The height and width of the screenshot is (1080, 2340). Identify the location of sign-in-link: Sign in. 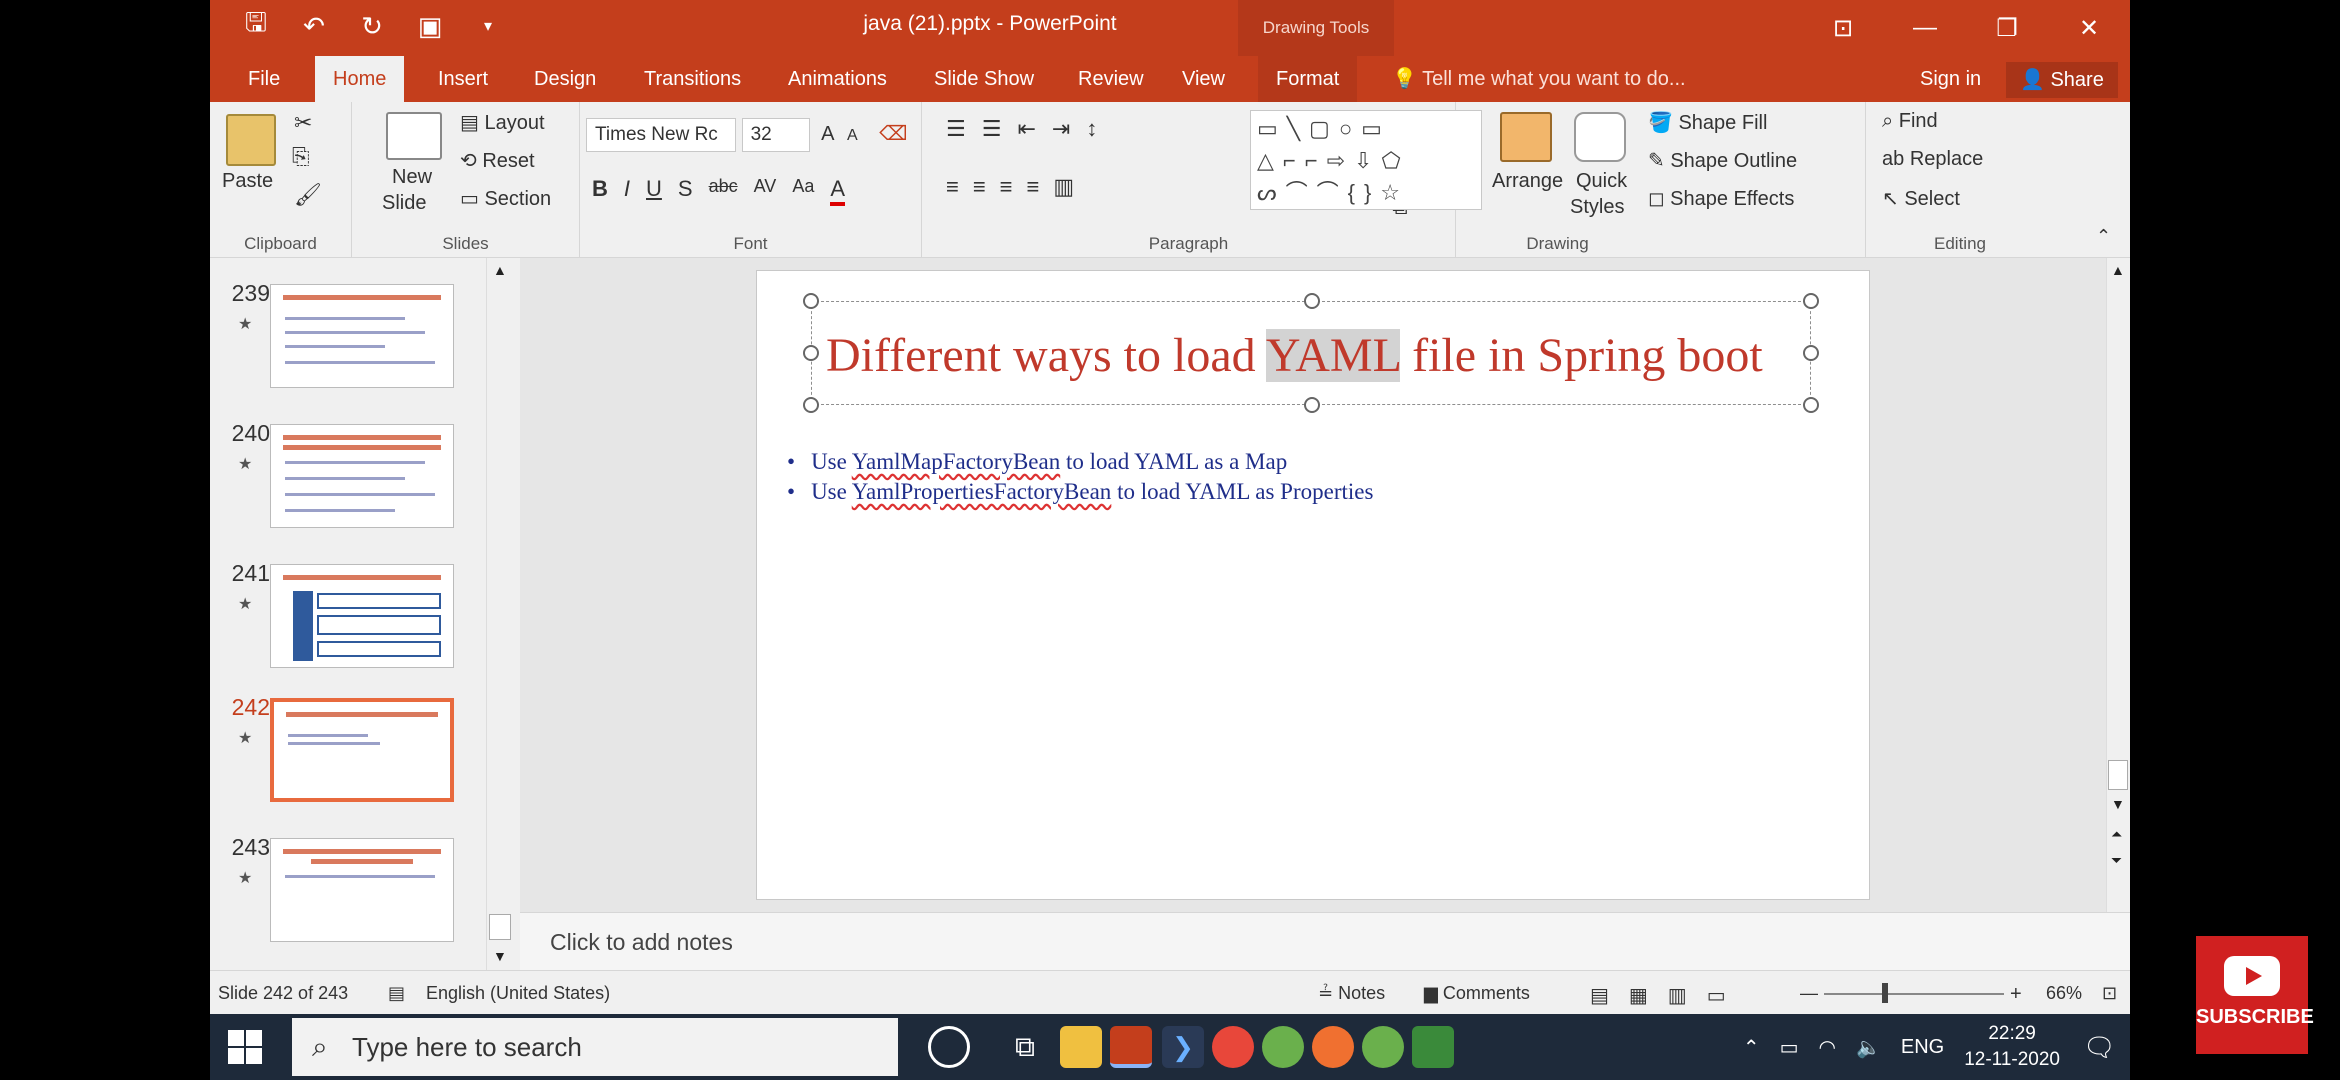
(1950, 79).